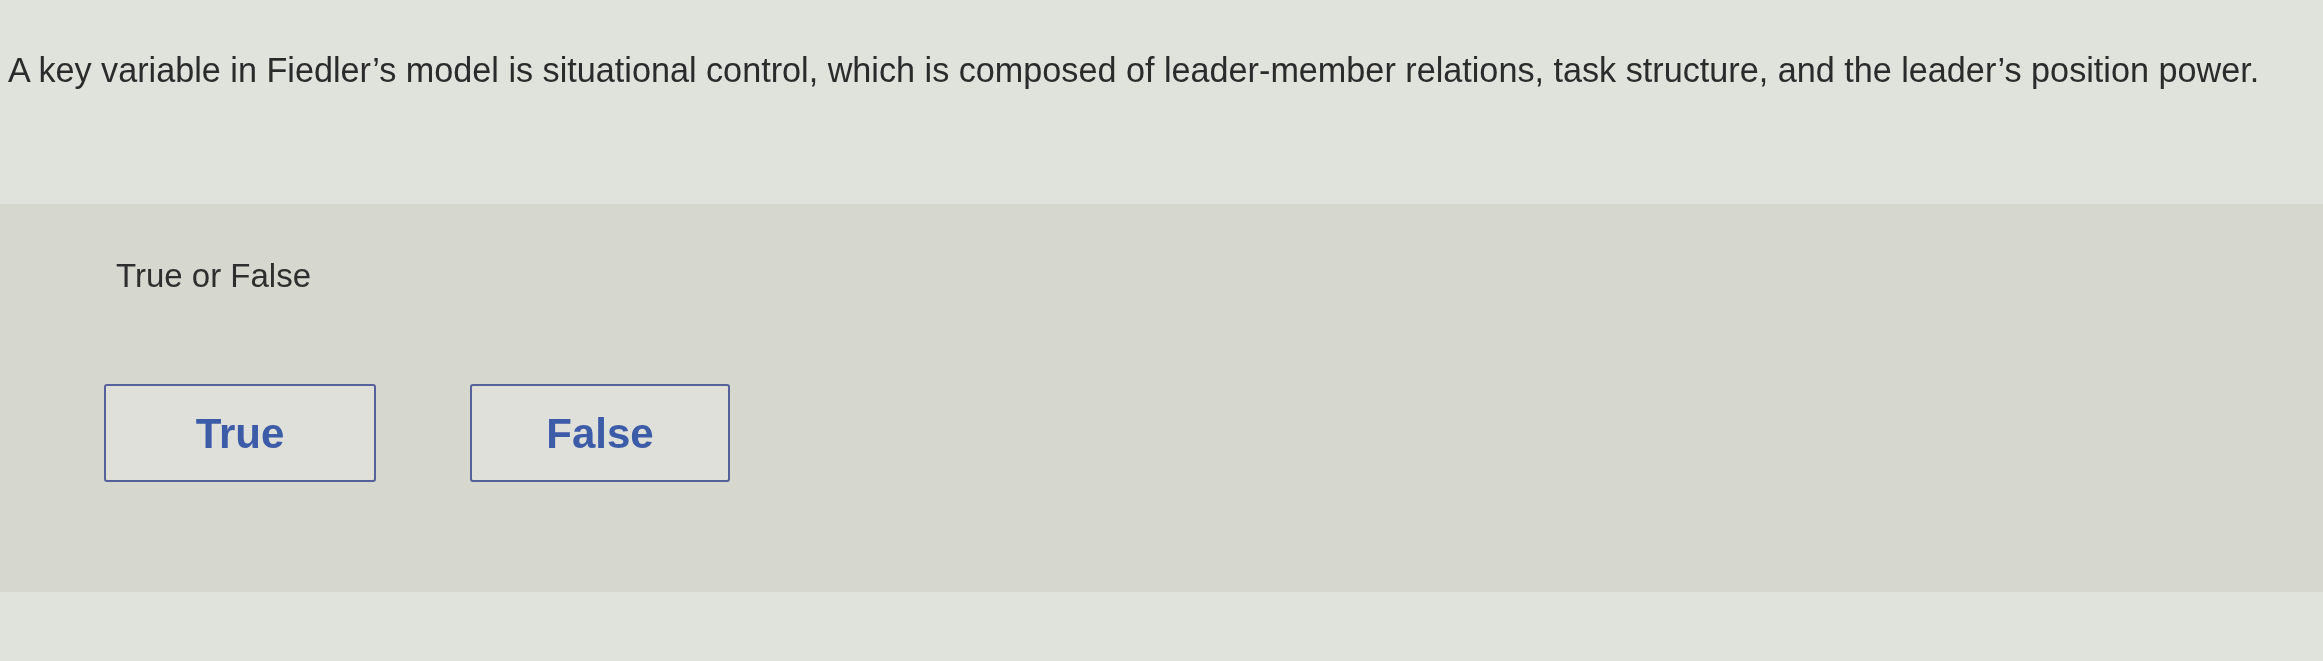 The image size is (2323, 661). Describe the element at coordinates (240, 433) in the screenshot. I see `answer-option-button: True` at that location.